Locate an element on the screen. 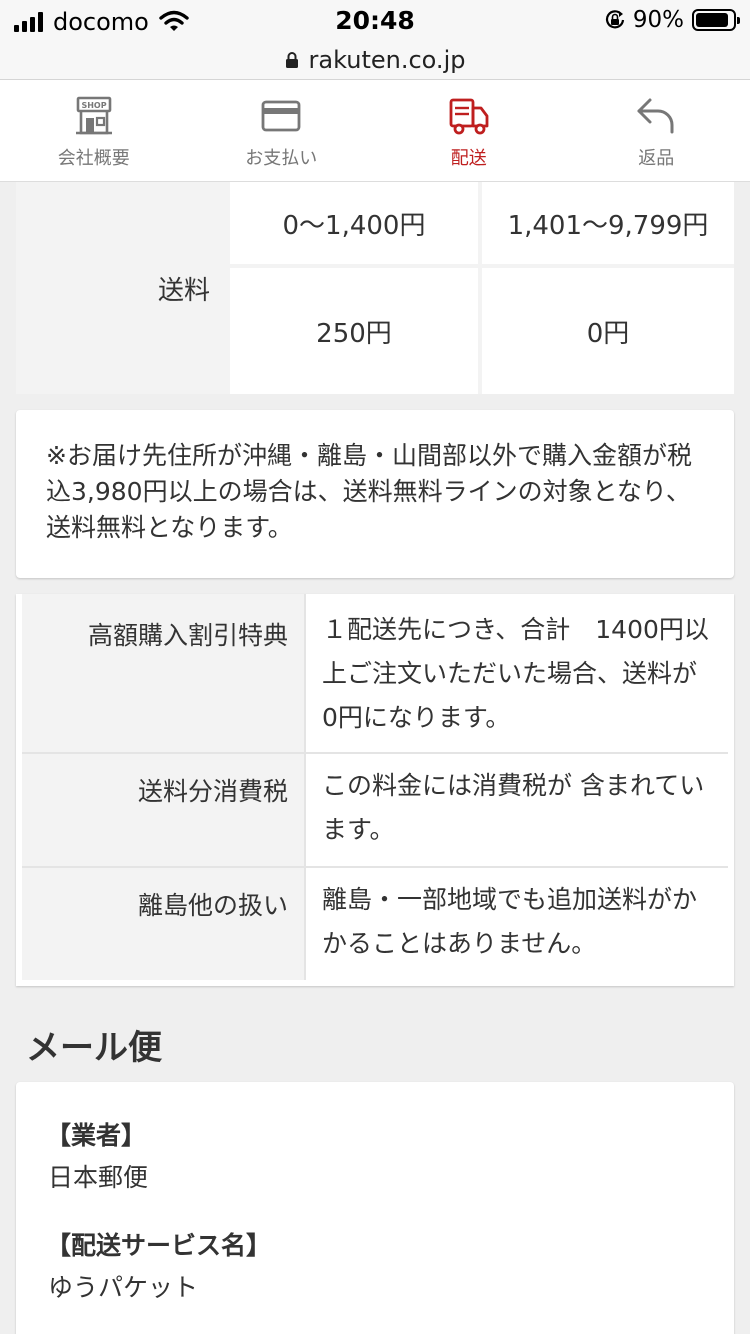 The image size is (750, 1334). tab-company: SHOP 会社概要 is located at coordinates (94, 130).